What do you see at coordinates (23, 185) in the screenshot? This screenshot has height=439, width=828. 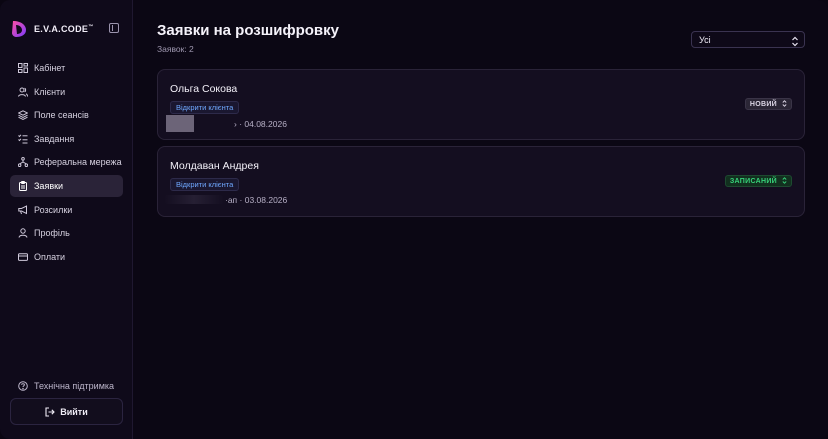 I see `clipboard-icon` at bounding box center [23, 185].